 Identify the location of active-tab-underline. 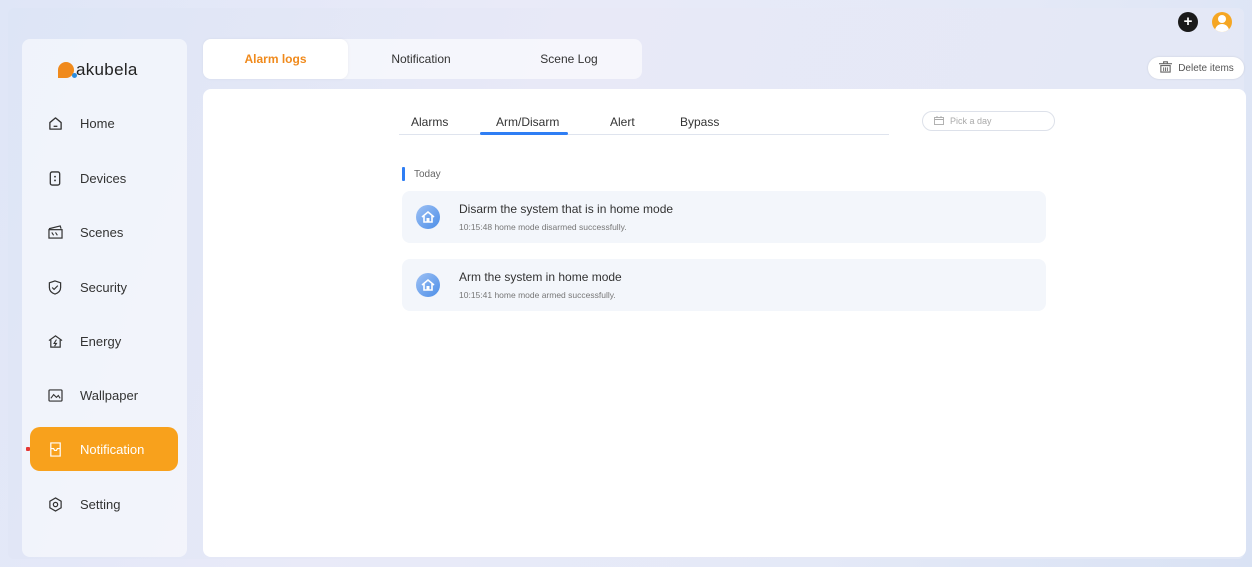
(524, 133).